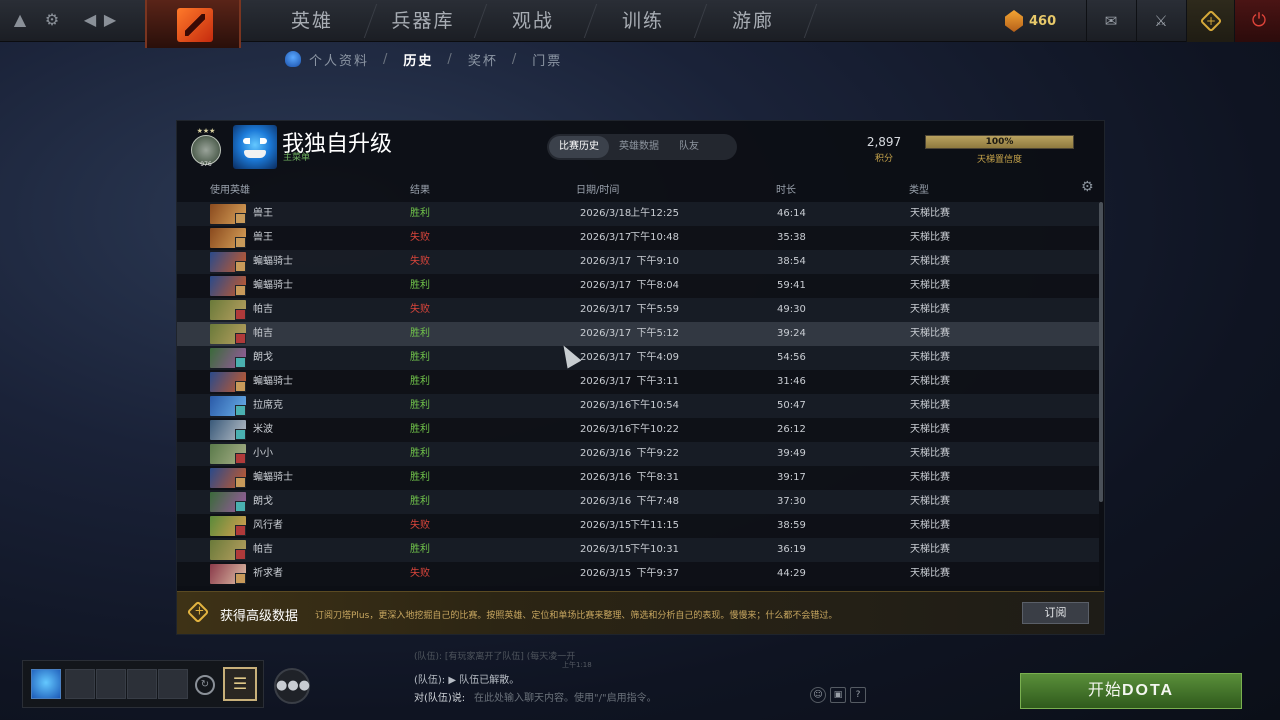 This screenshot has width=1280, height=720. Describe the element at coordinates (657, 477) in the screenshot. I see `match-time: 下午8:31` at that location.